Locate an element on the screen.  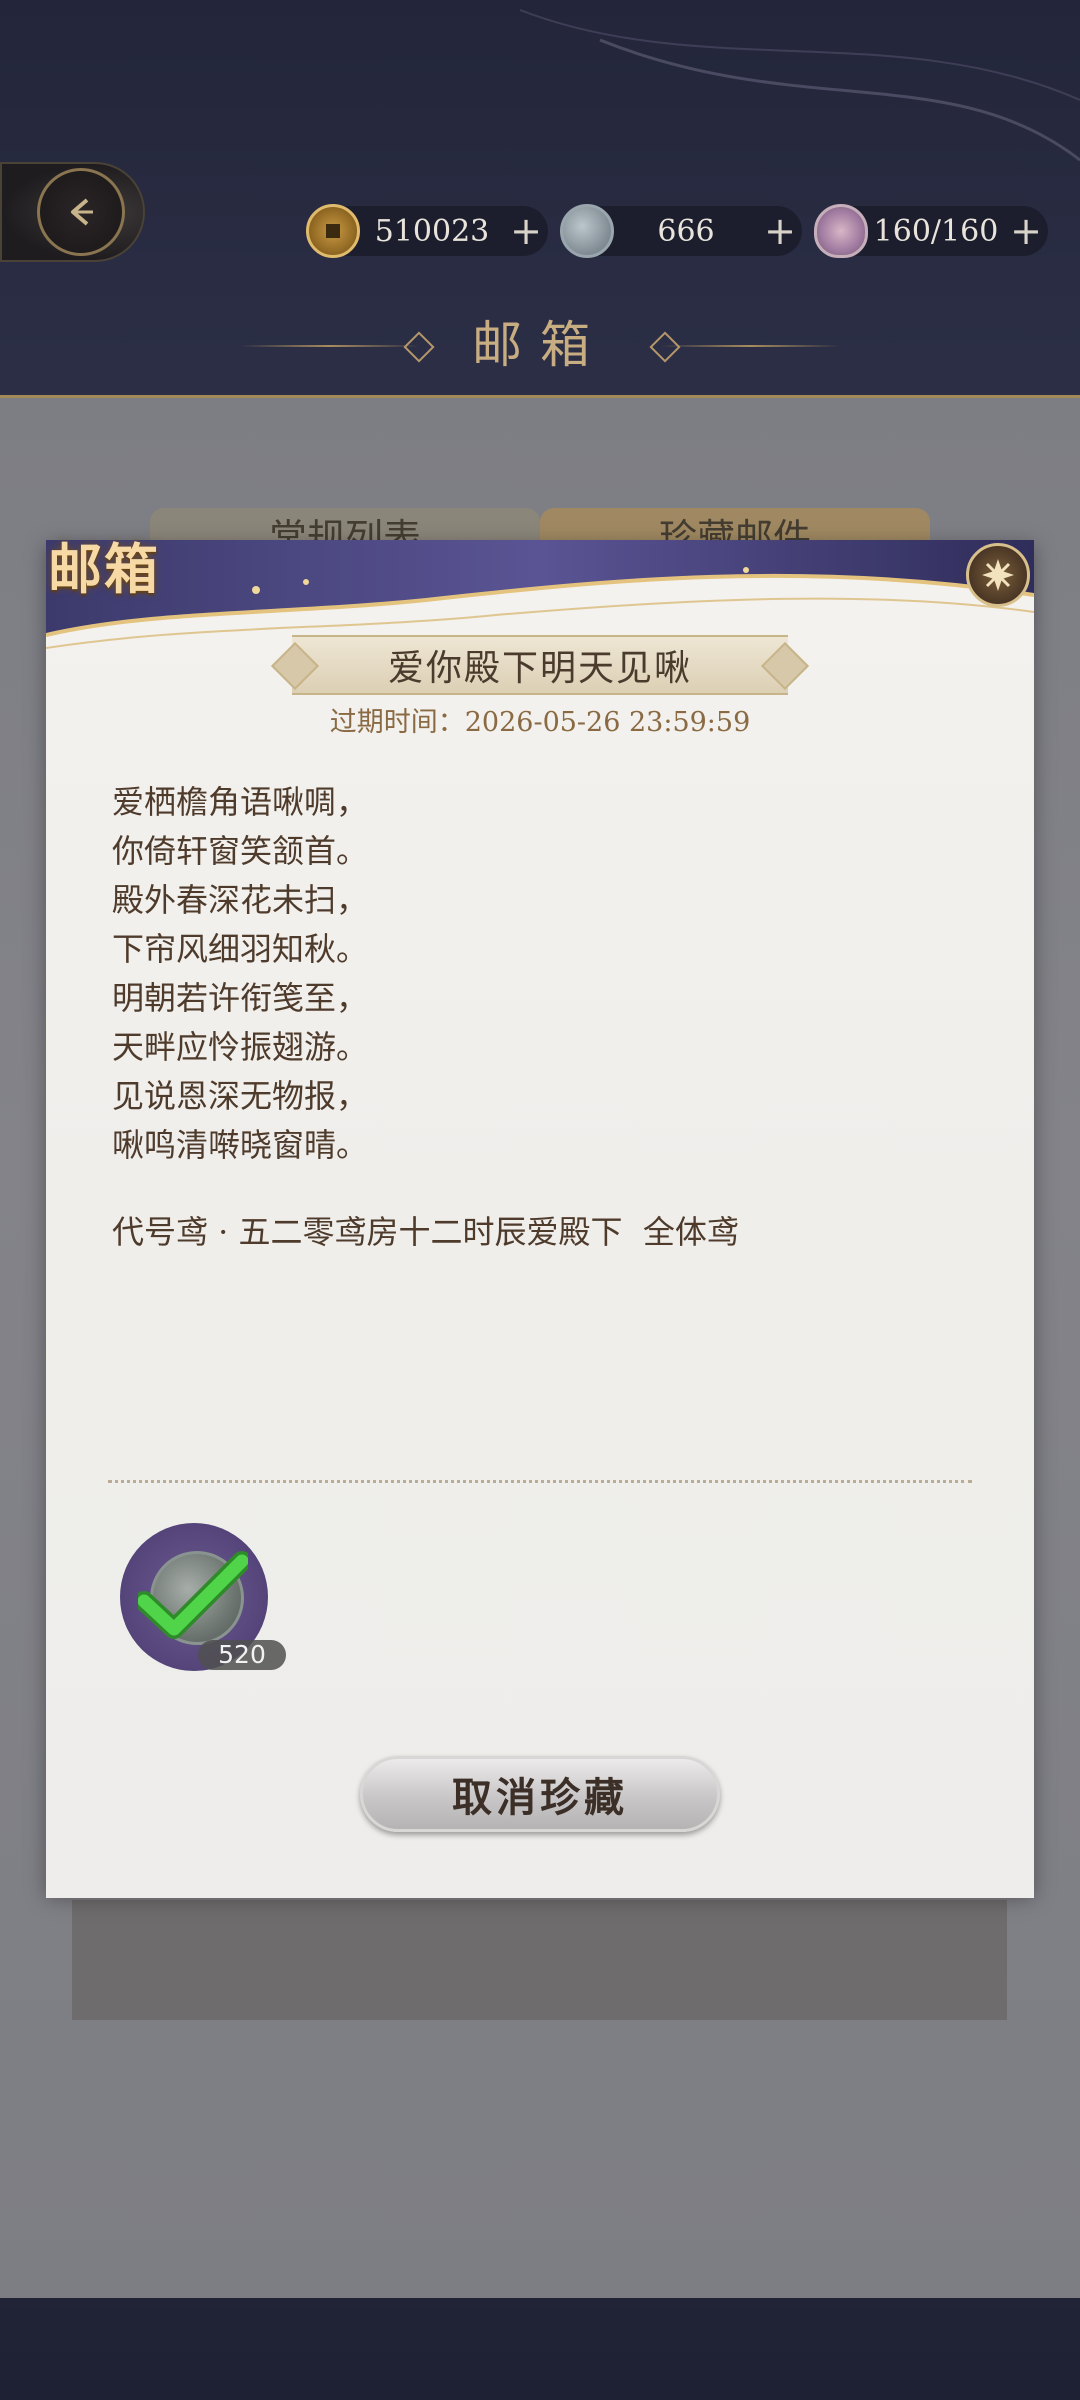
dotted-divider is located at coordinates (540, 1481).